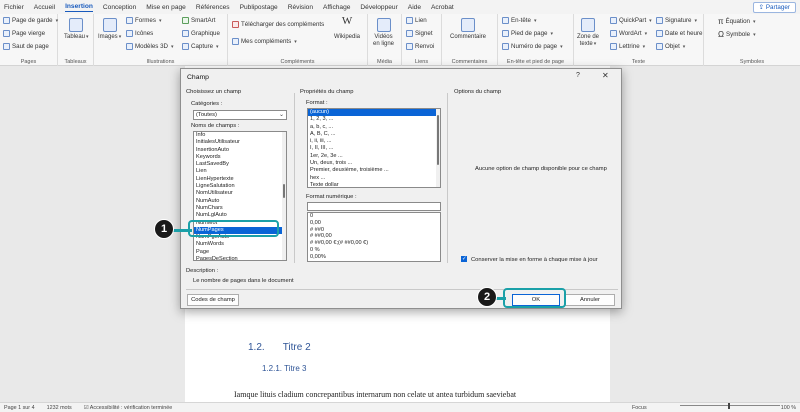  What do you see at coordinates (532, 46) in the screenshot?
I see `page-number-button: Numéro de page` at bounding box center [532, 46].